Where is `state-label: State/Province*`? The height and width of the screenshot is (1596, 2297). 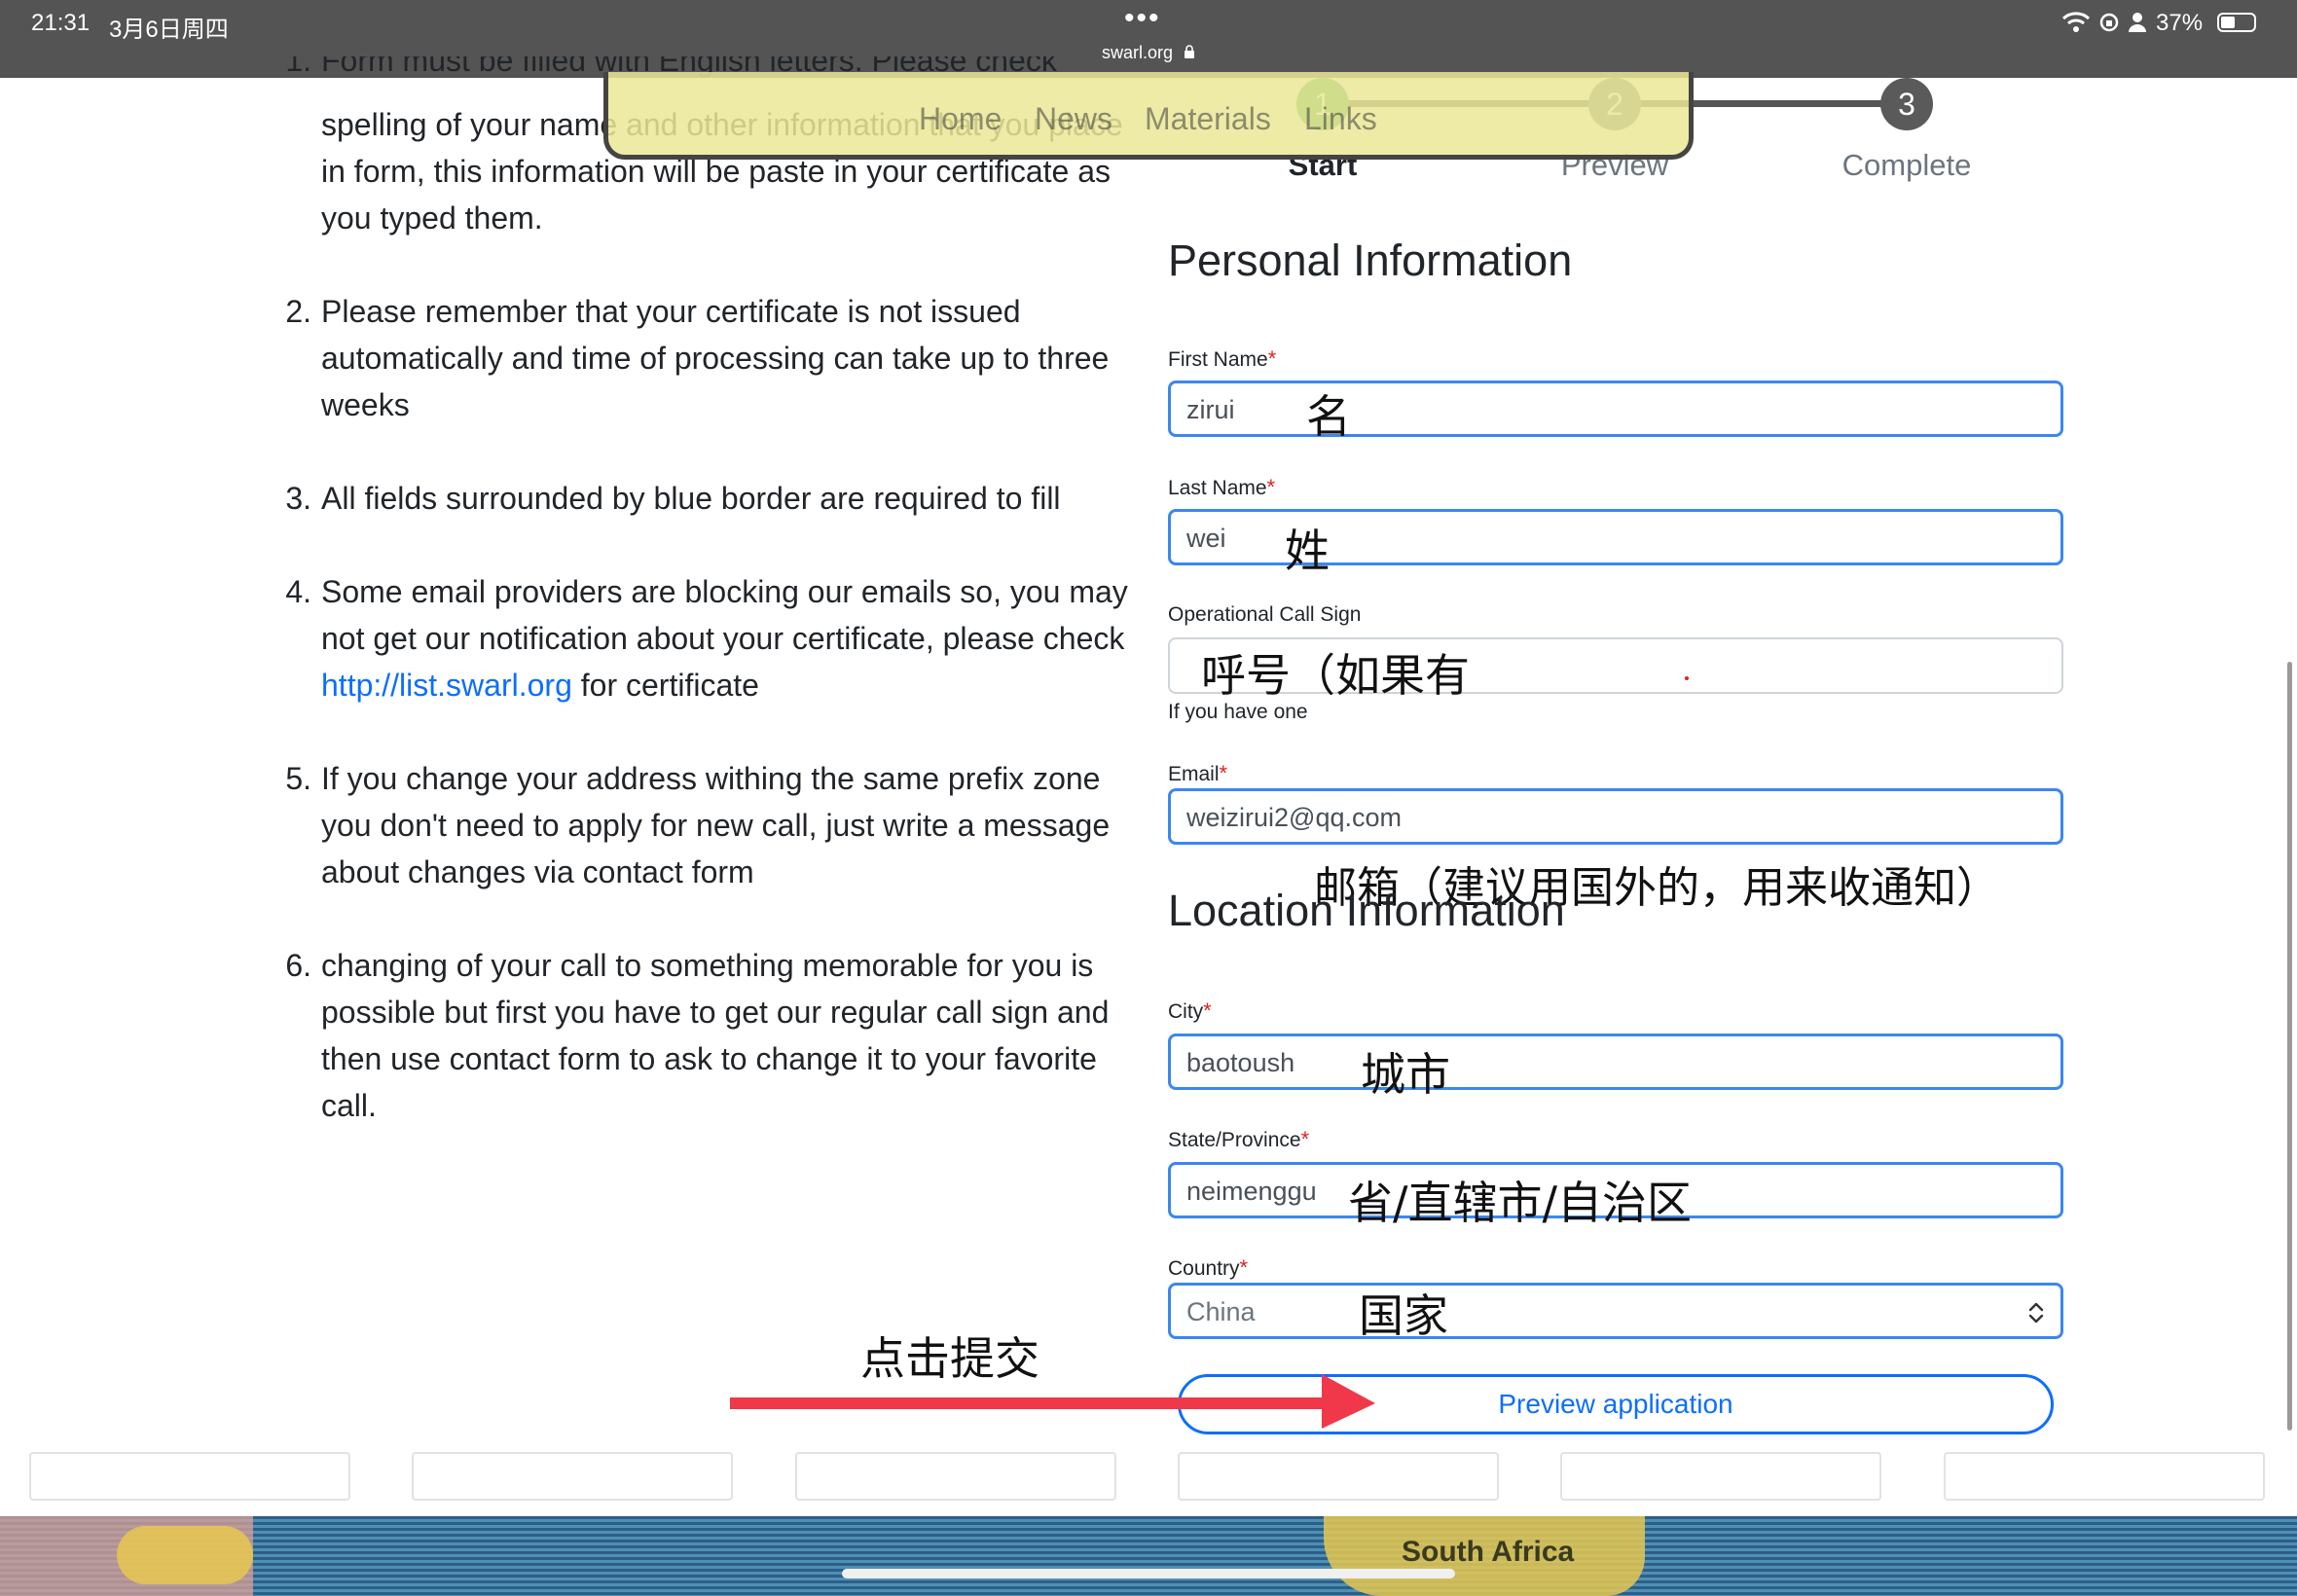
state-label: State/Province* is located at coordinates (1239, 1139).